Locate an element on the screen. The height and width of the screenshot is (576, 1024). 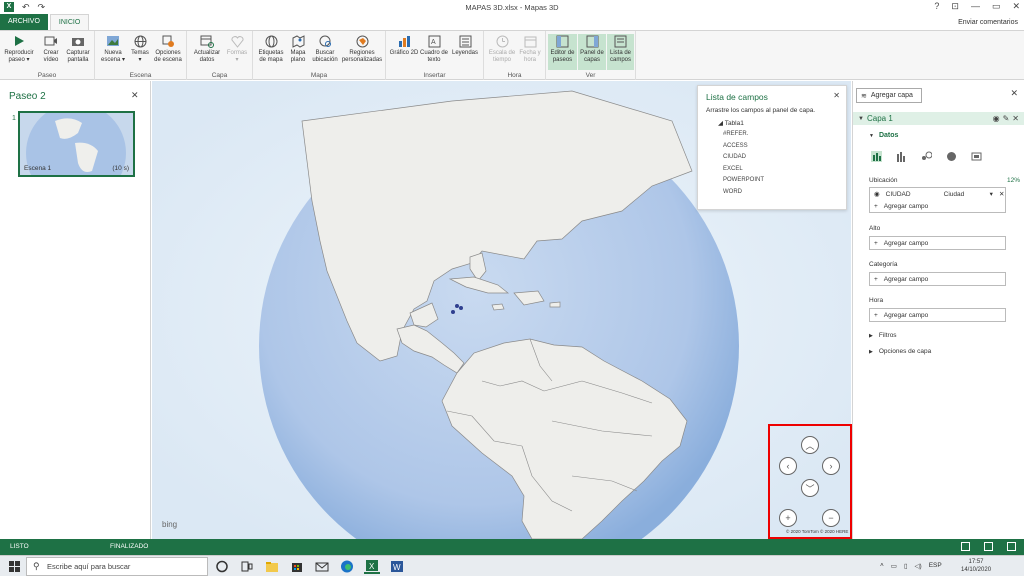
close-button: ✕ is located at coordinates (1016, 6).